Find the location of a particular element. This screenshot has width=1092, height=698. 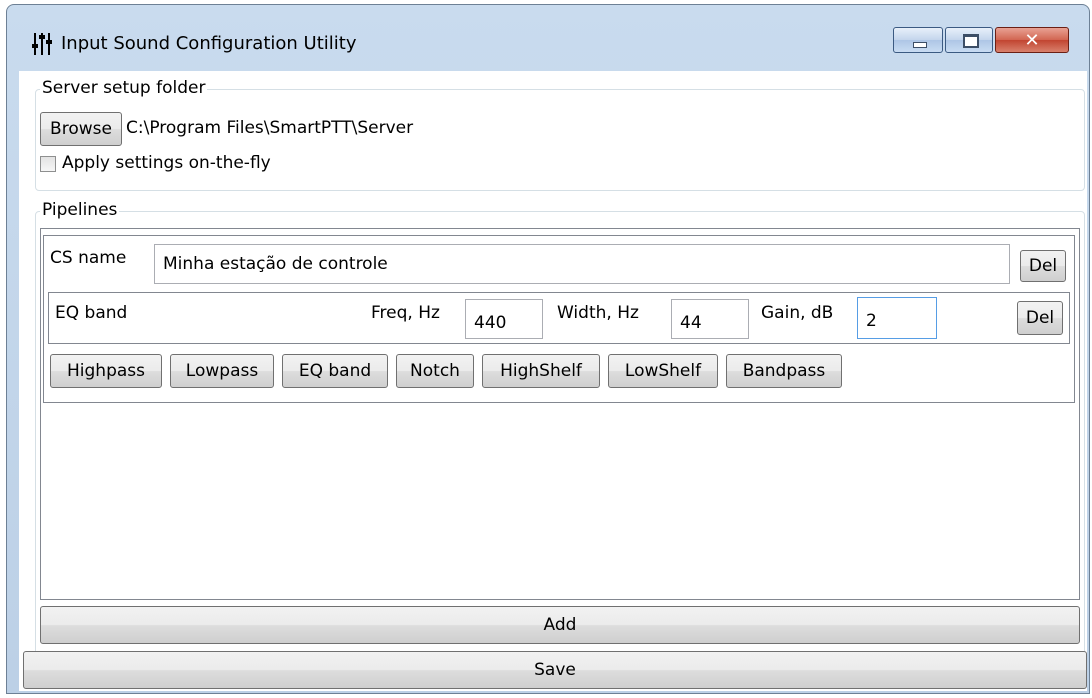

delete-band-button: Del is located at coordinates (1040, 318).